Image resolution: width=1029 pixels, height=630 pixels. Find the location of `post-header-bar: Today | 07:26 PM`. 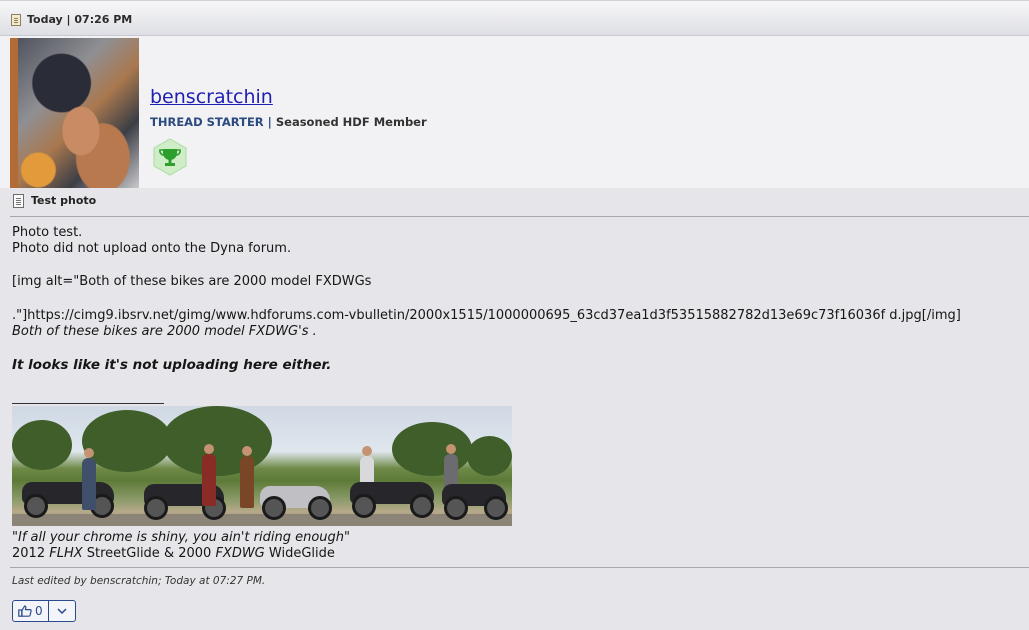

post-header-bar: Today | 07:26 PM is located at coordinates (514, 18).